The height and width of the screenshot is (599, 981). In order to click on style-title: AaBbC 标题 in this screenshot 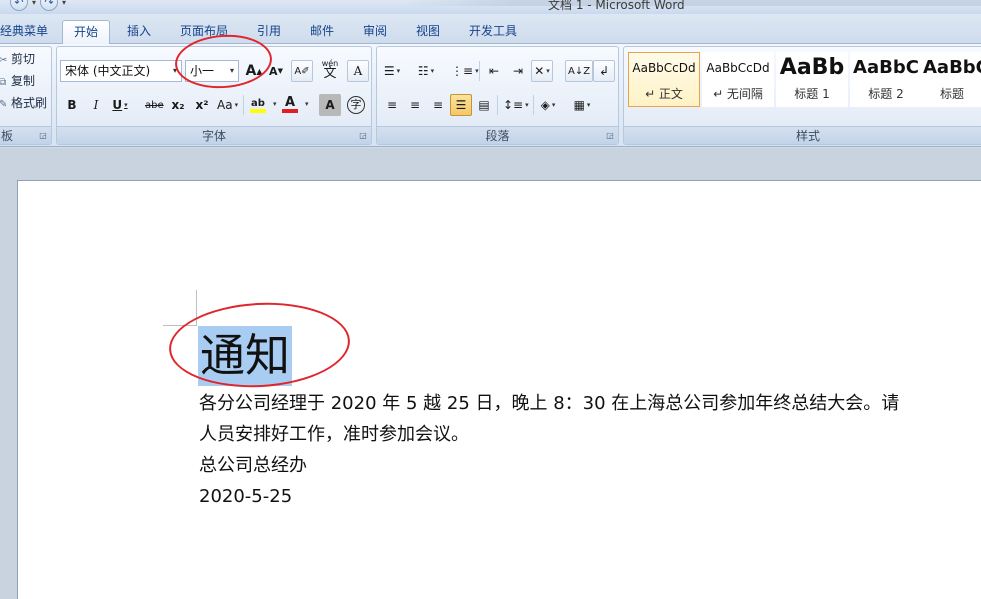, I will do `click(951, 79)`.